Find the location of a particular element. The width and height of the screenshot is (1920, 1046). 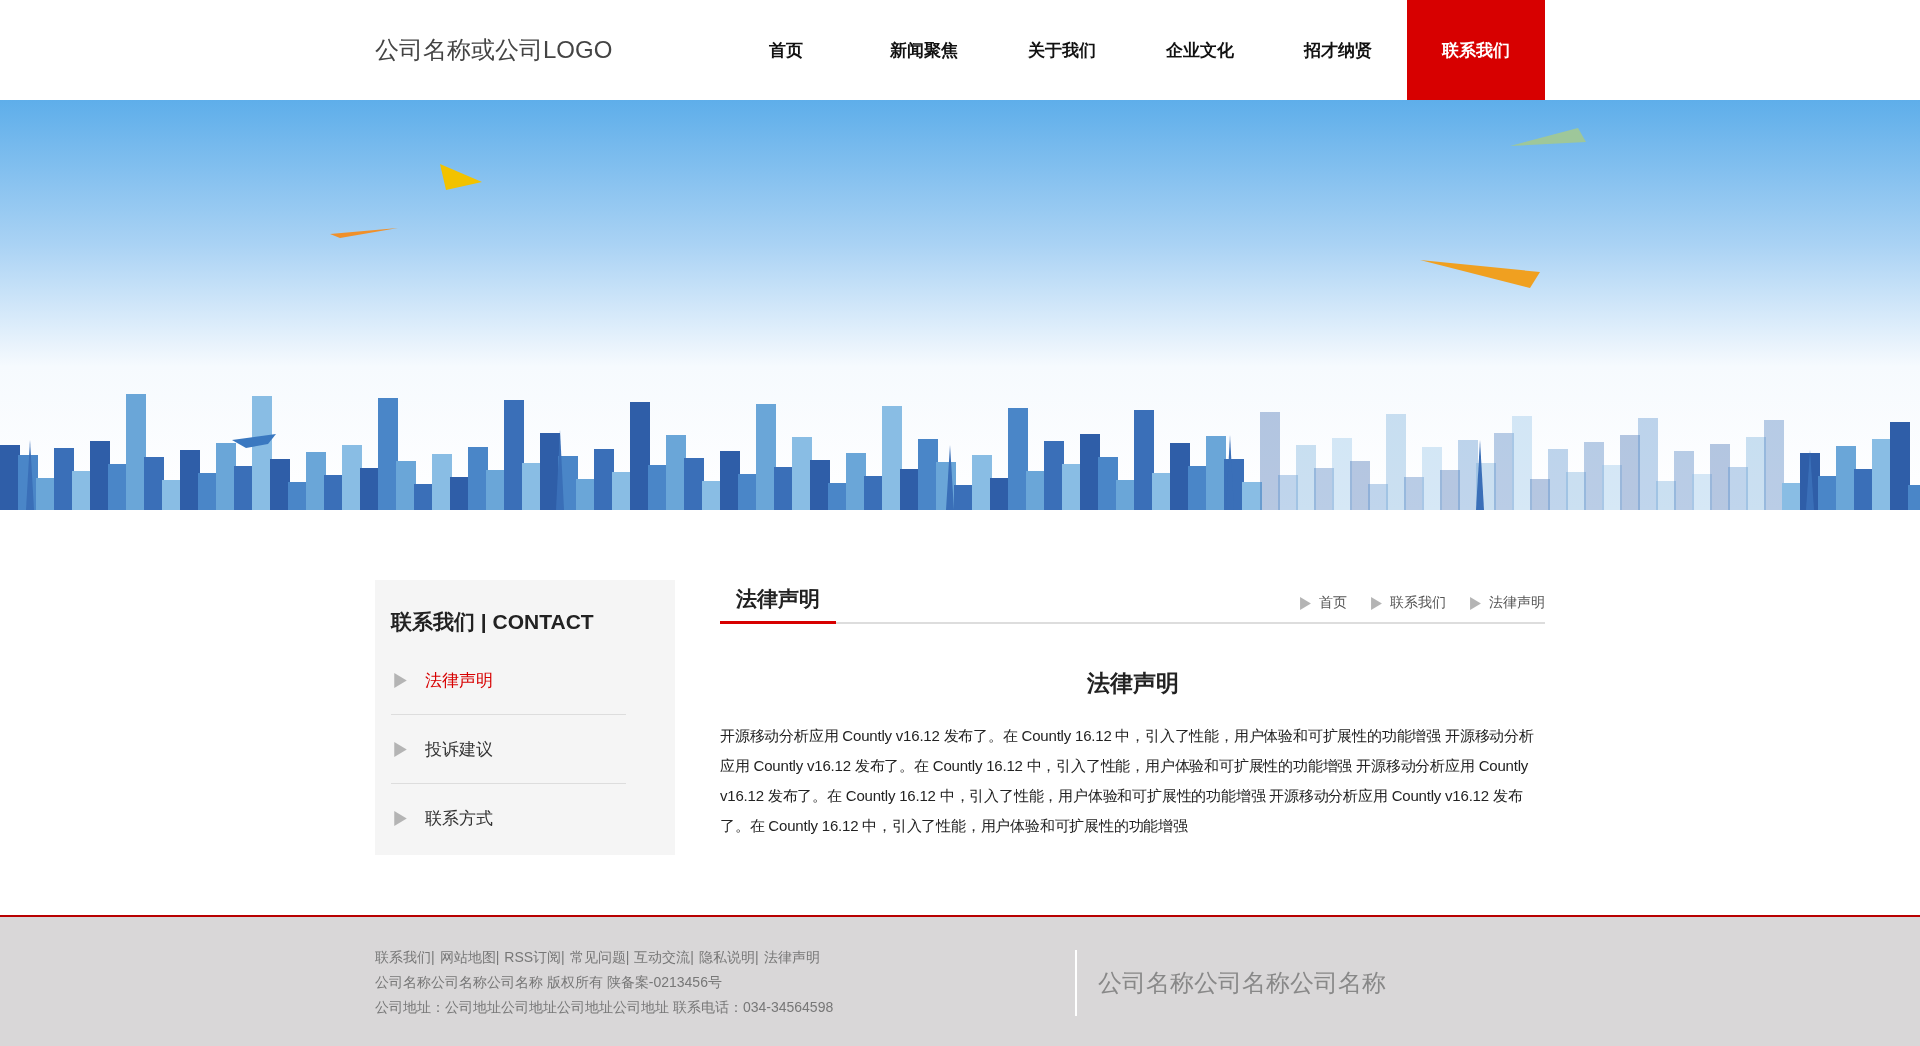

breadcrumb-link: 联系我们 is located at coordinates (1418, 603).